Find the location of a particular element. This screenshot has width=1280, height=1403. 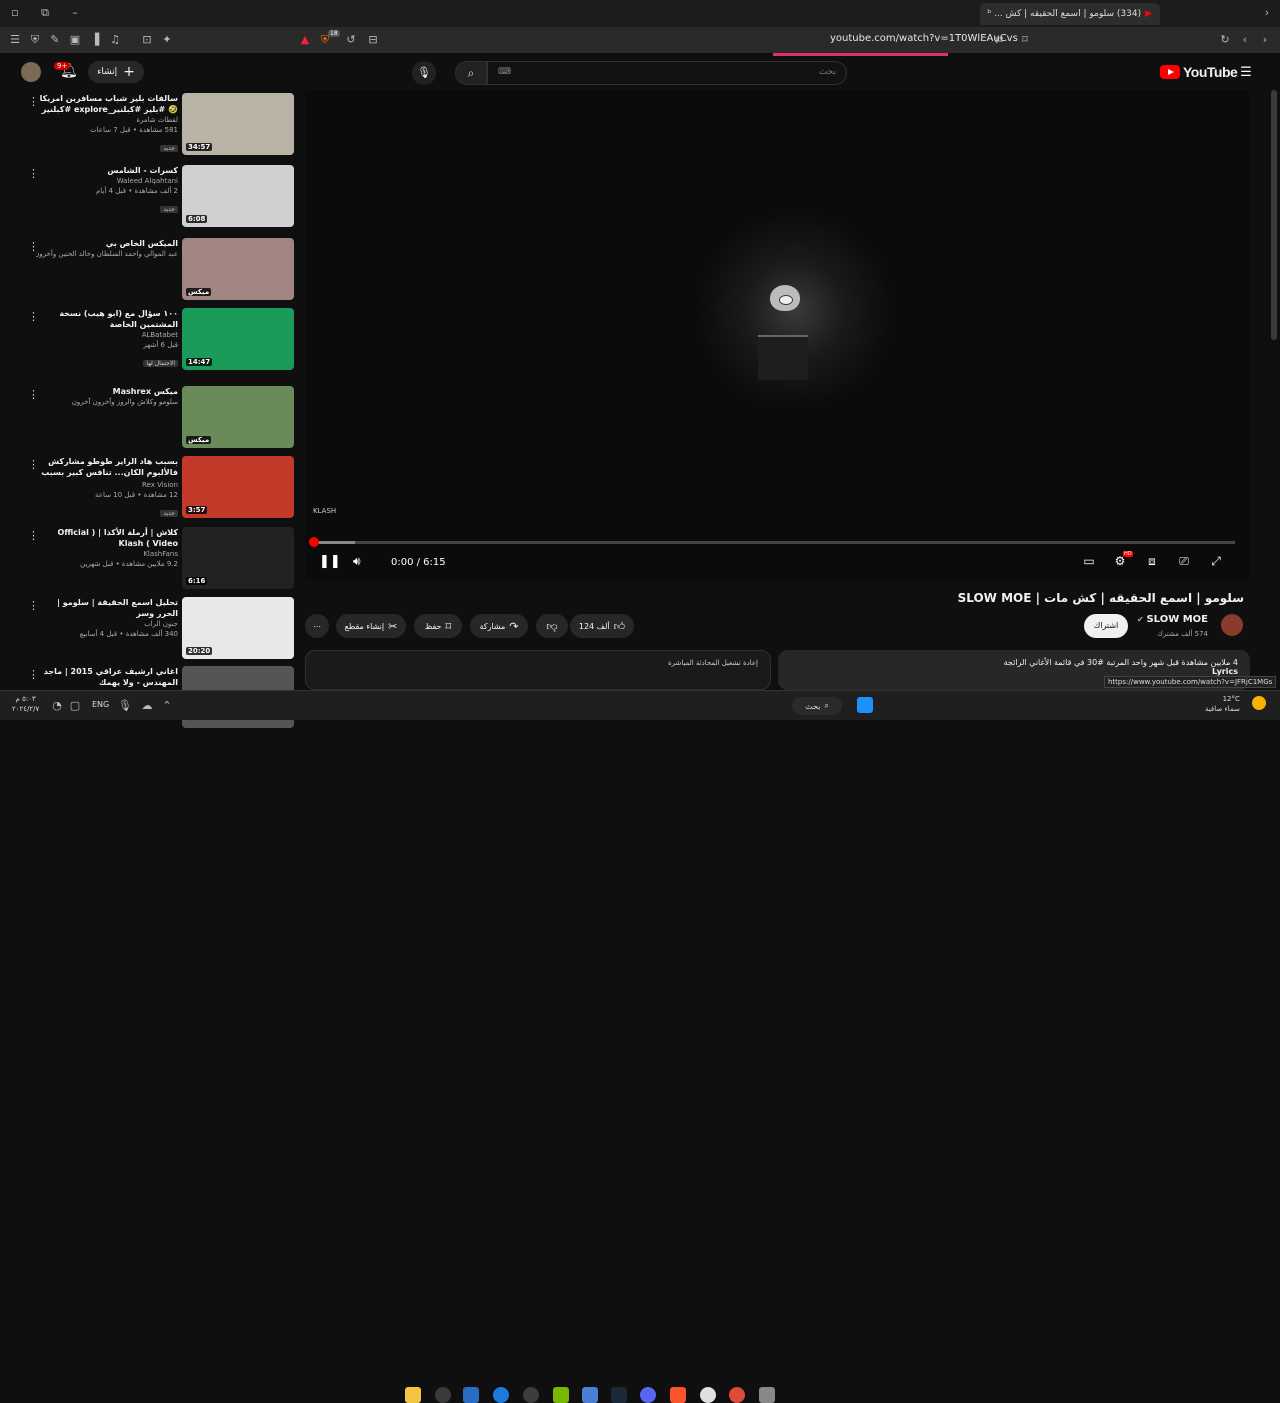

recommendation-thumbnail: 6:08 is located at coordinates (238, 196).